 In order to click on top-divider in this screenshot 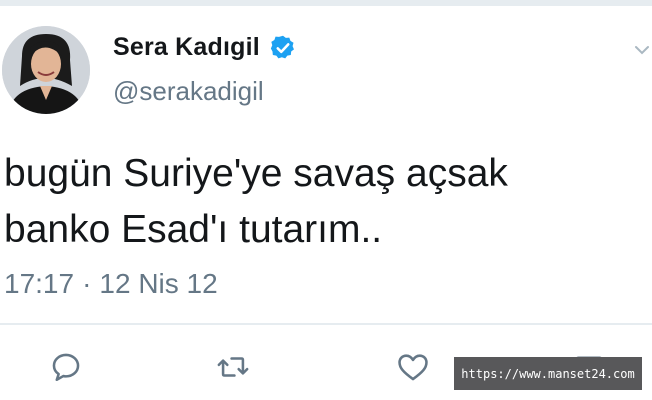, I will do `click(326, 3)`.